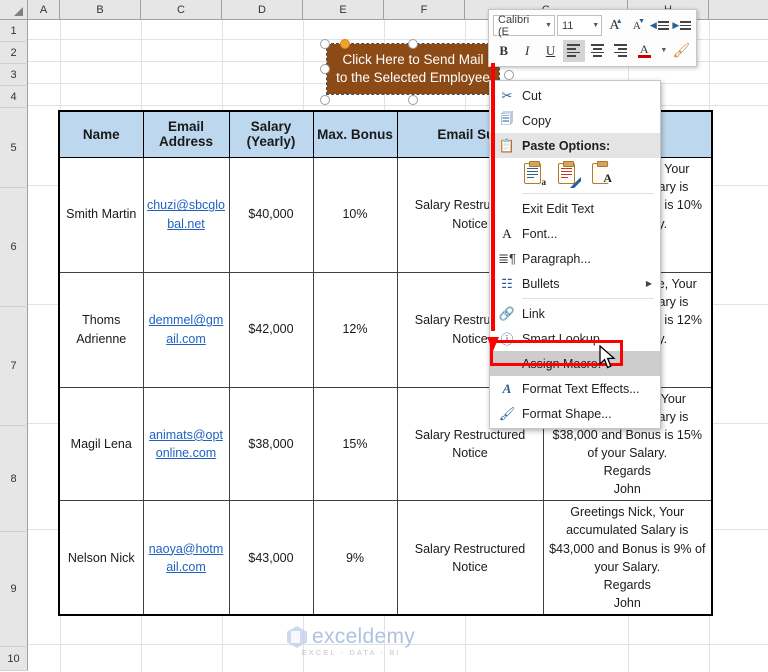  Describe the element at coordinates (575, 95) in the screenshot. I see `context-menu-item-cut: ✂ Cut` at that location.